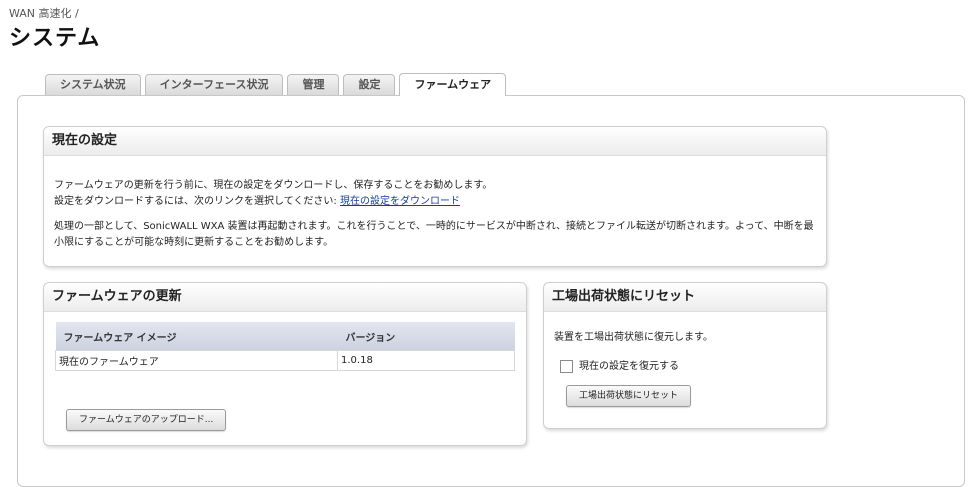 This screenshot has height=487, width=975. Describe the element at coordinates (369, 84) in the screenshot. I see `tab-settings: 設定` at that location.